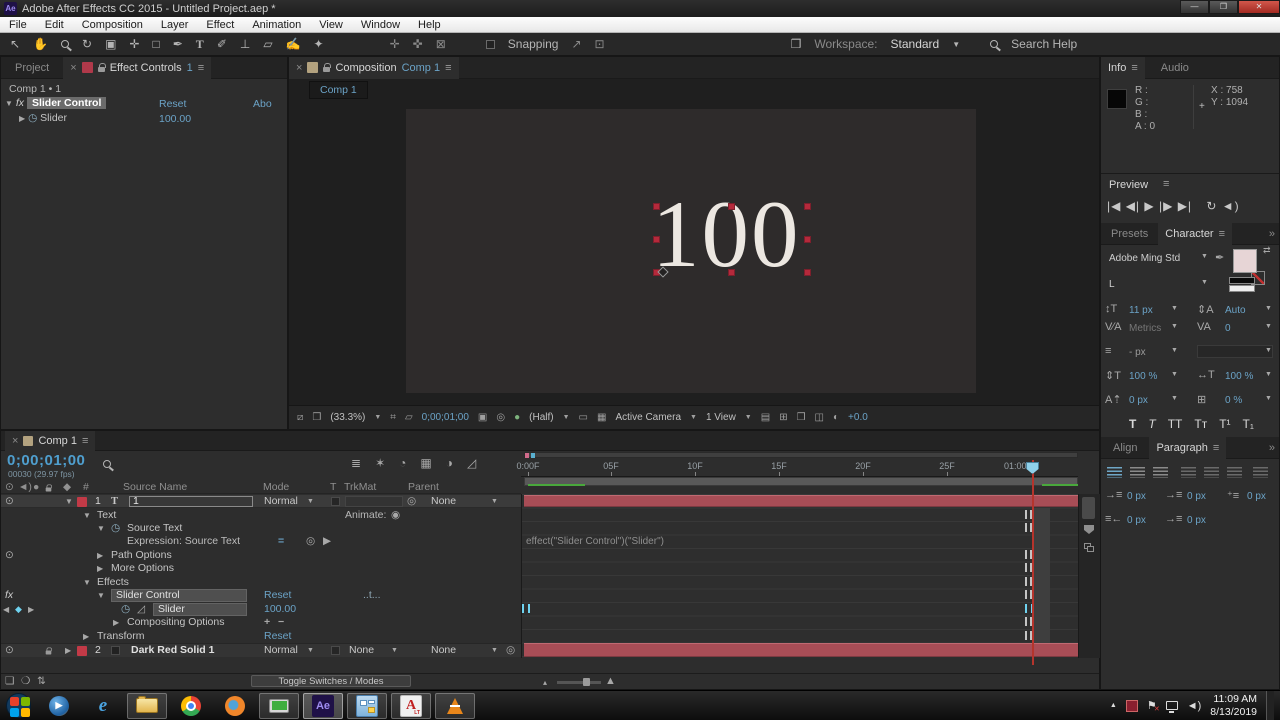  I want to click on selection-handle, so click(807, 272).